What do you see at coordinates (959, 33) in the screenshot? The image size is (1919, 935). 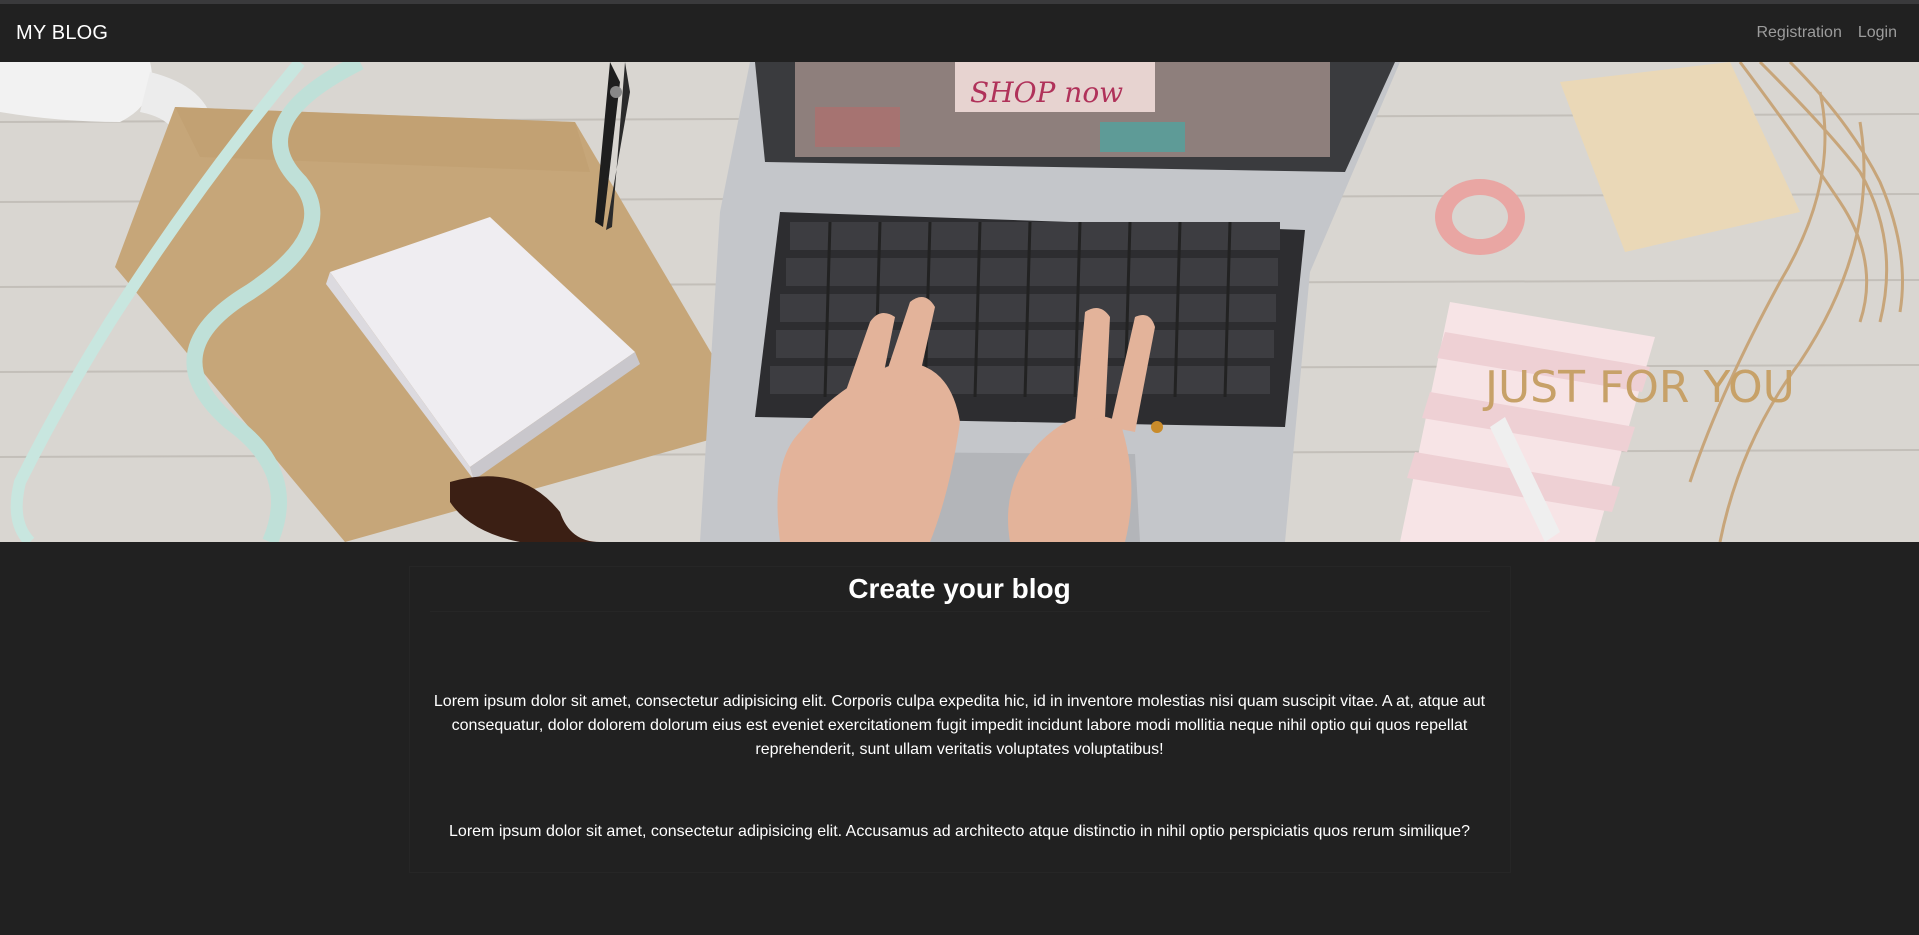 I see `navbar: MY BLOG Registration Login` at bounding box center [959, 33].